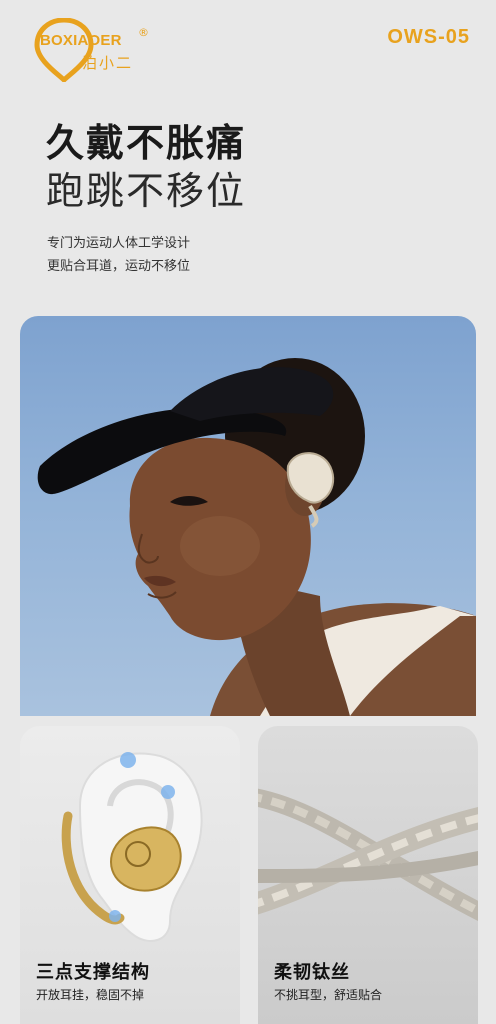 Image resolution: width=496 pixels, height=1024 pixels. I want to click on ear-with-earbud-illustration, so click(132, 847).